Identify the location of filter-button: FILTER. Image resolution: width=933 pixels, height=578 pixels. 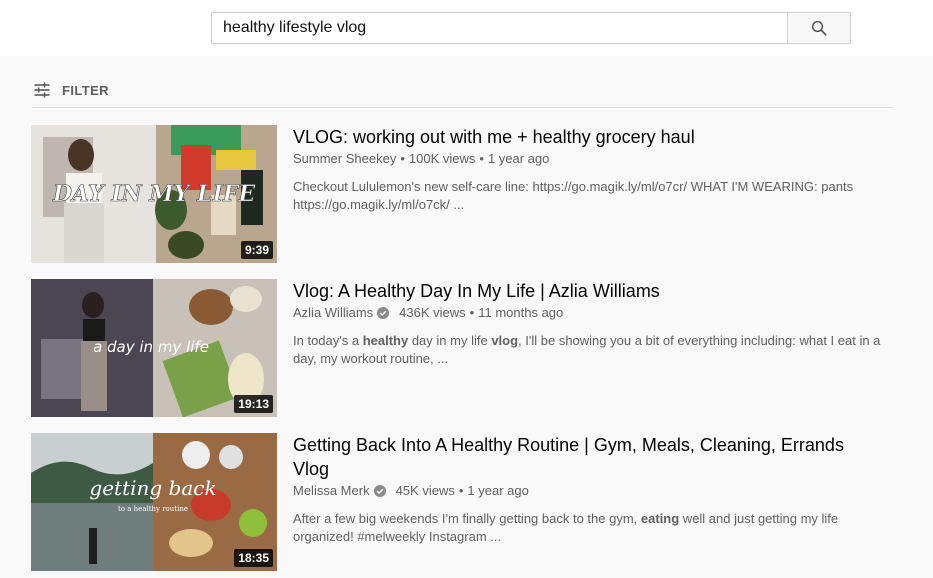
(70, 90).